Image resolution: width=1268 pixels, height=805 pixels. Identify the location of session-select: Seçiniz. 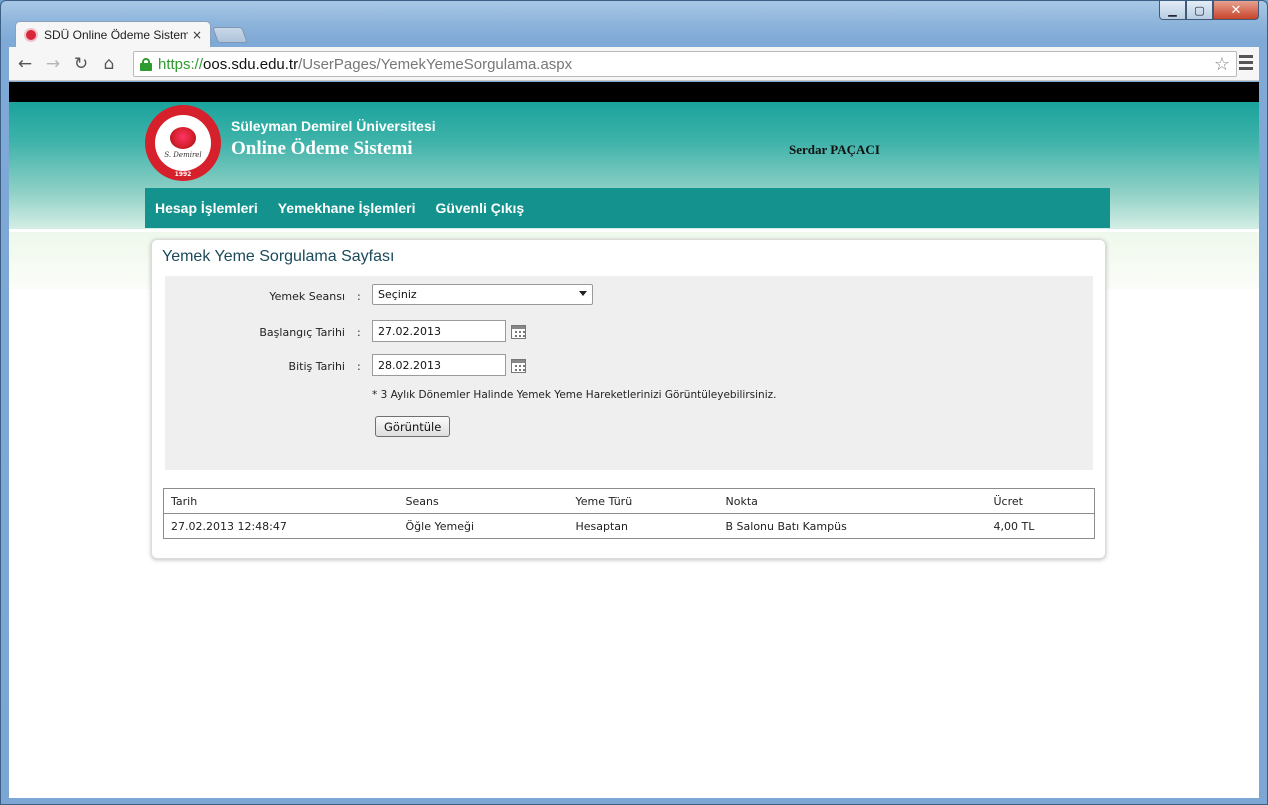
(482, 294).